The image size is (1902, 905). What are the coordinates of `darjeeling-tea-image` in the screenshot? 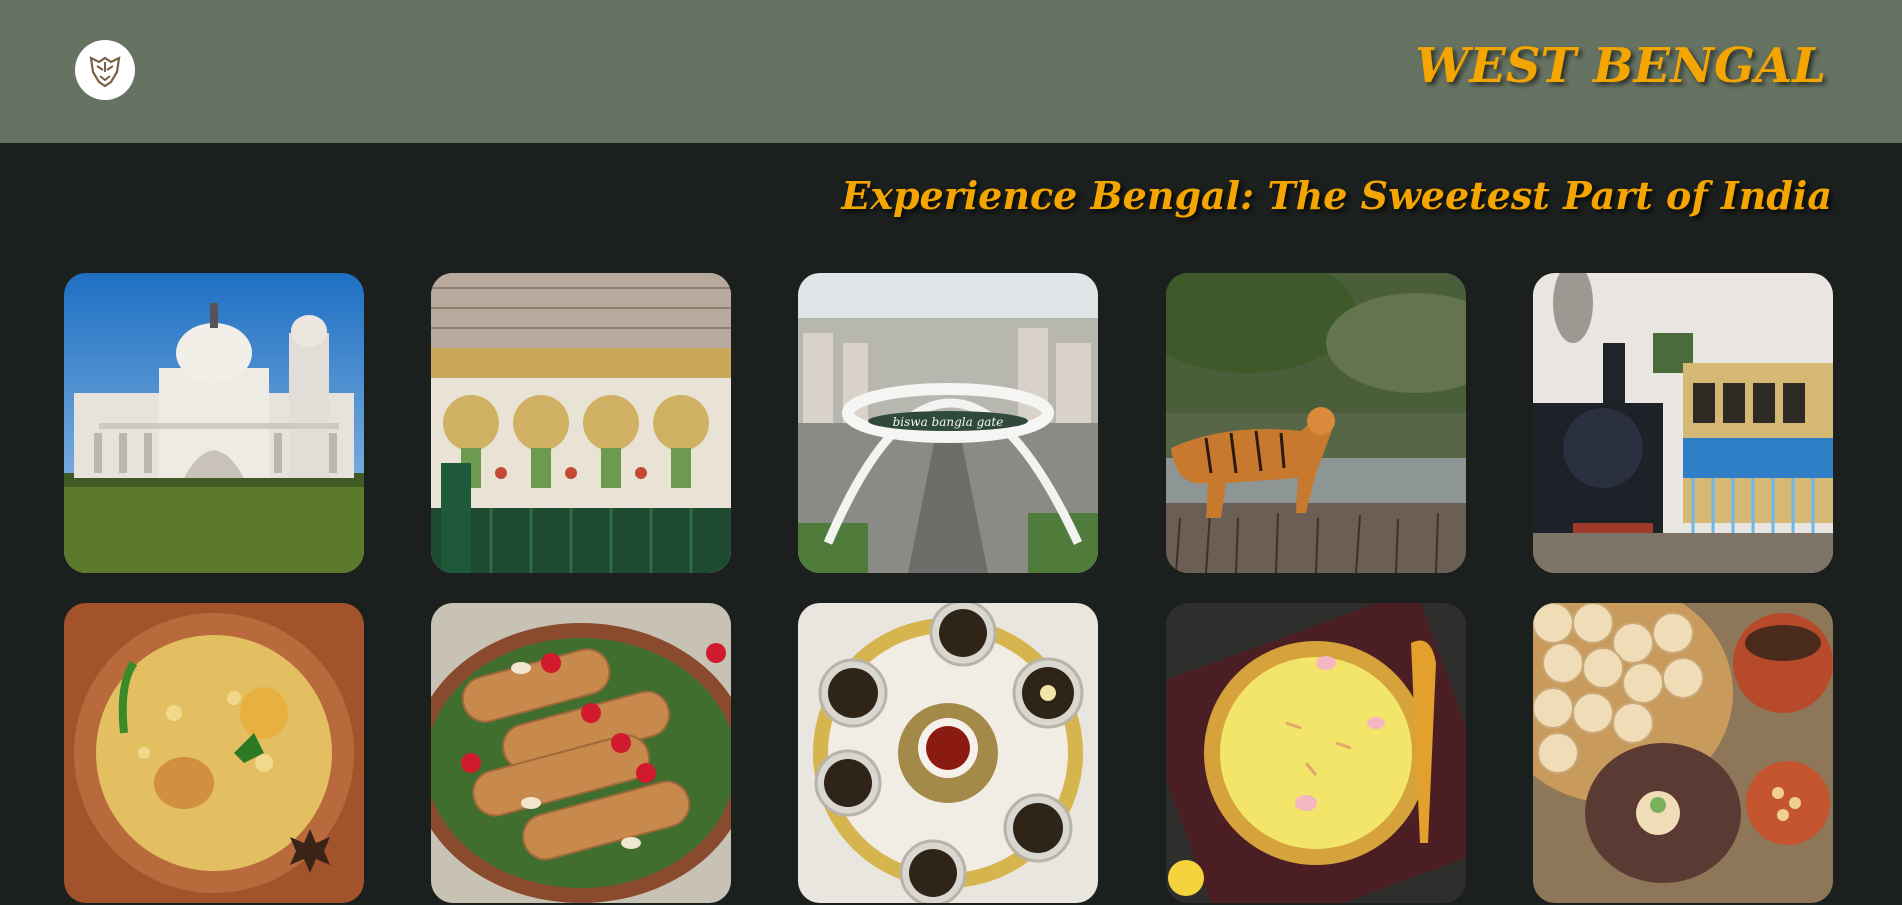 It's located at (948, 753).